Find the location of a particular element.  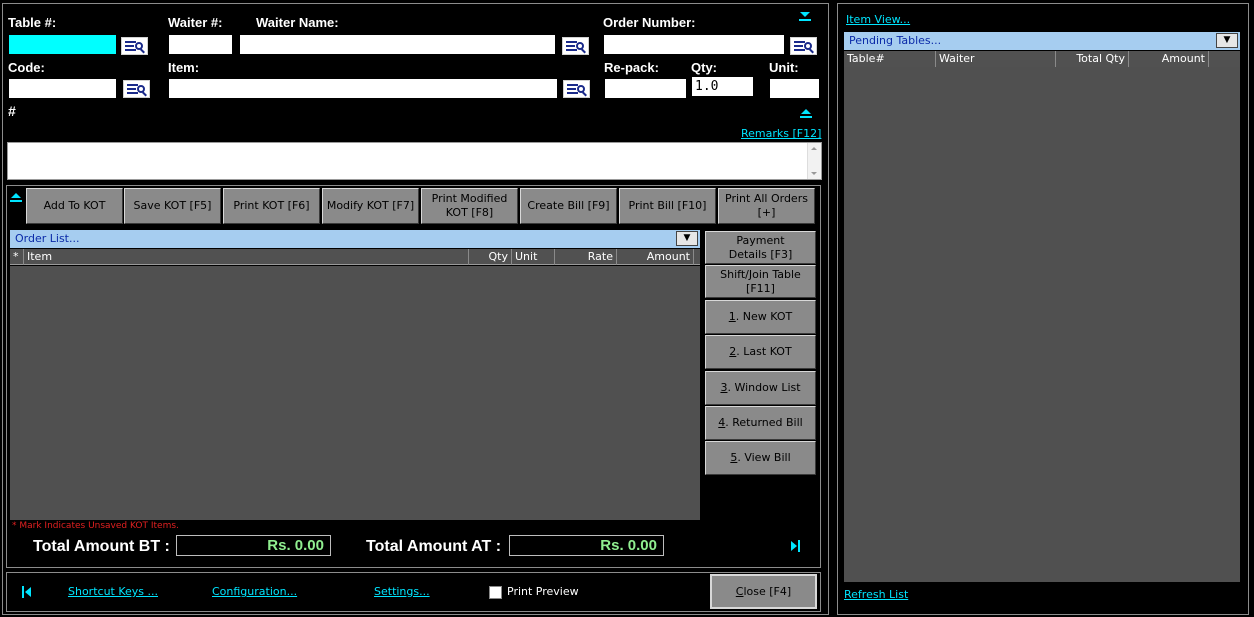

order-number-label: Order Number: is located at coordinates (649, 22).